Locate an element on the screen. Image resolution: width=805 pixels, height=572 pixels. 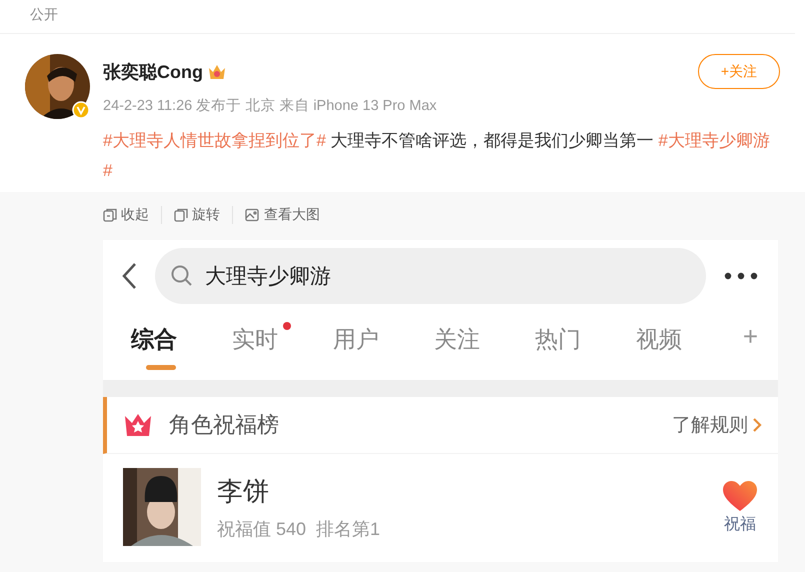
tab: 视频 is located at coordinates (686, 339).